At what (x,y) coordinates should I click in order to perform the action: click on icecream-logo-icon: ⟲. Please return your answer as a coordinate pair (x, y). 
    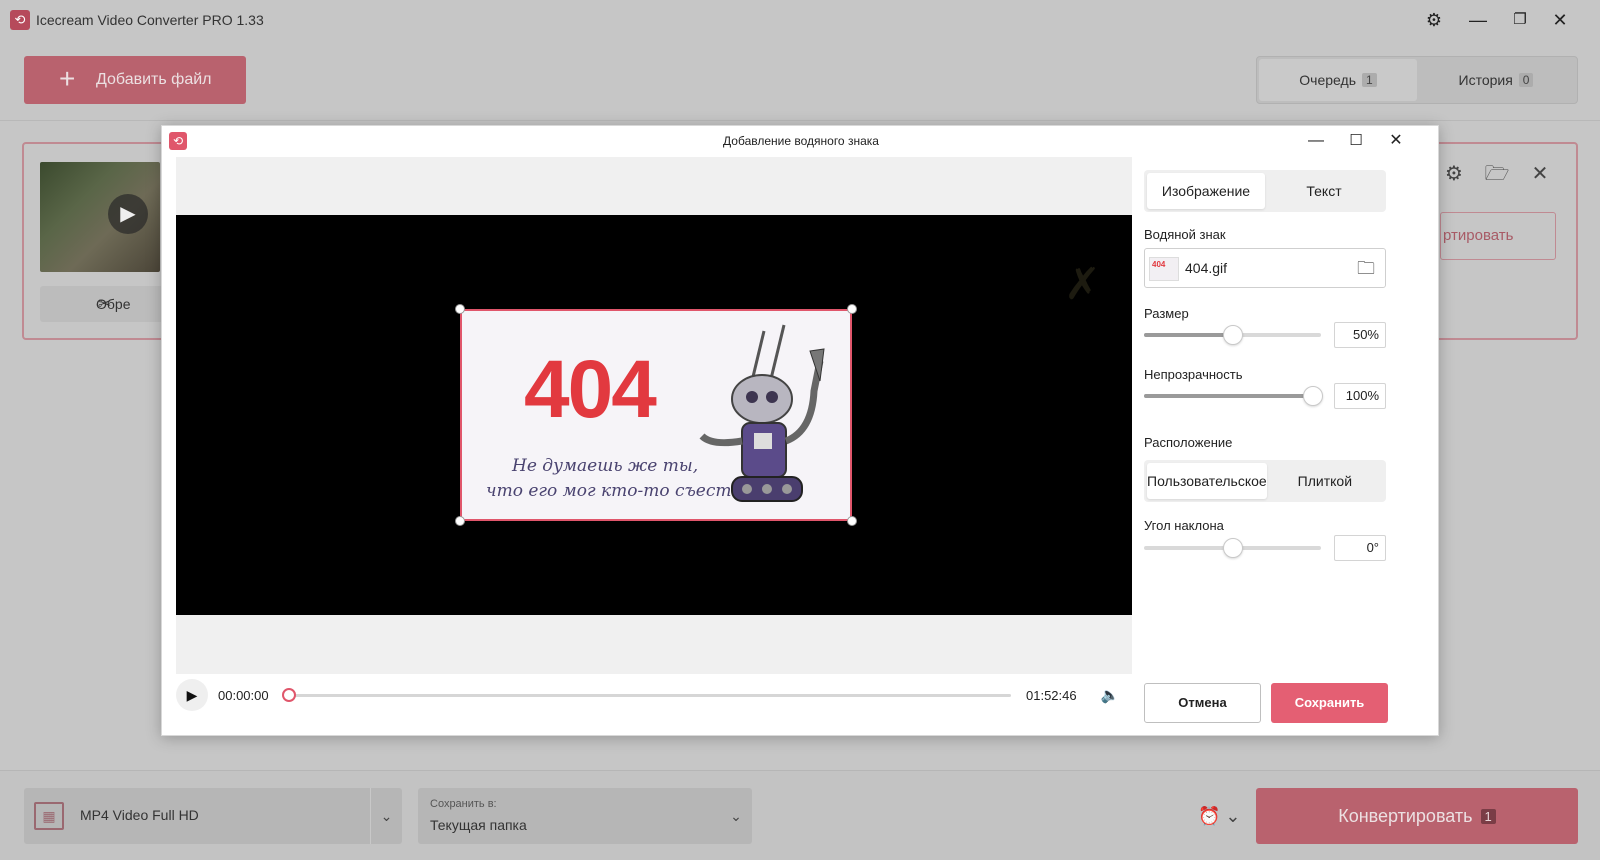
    Looking at the image, I should click on (20, 20).